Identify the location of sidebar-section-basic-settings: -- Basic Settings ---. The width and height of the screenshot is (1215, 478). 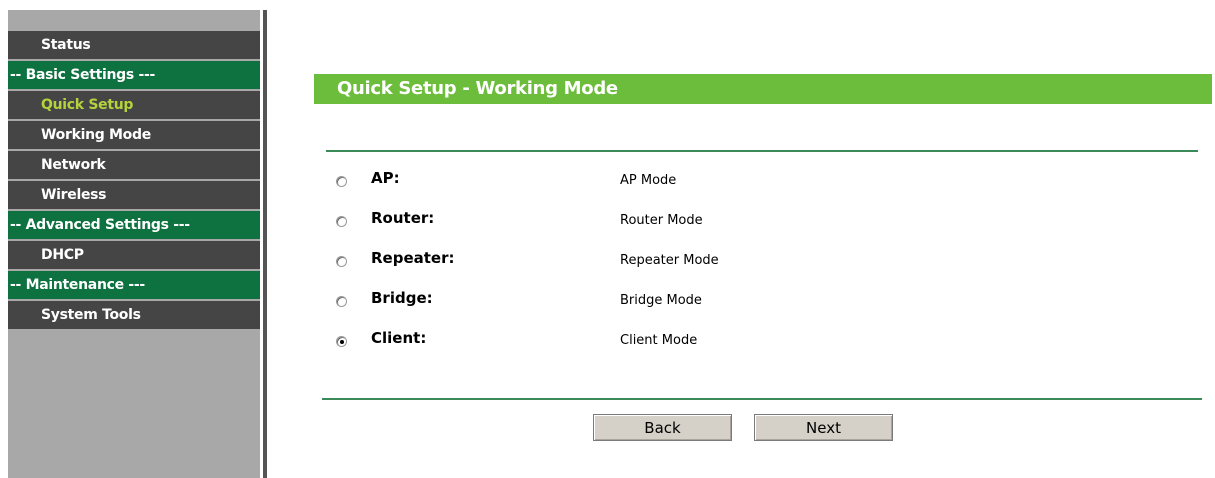
(134, 75).